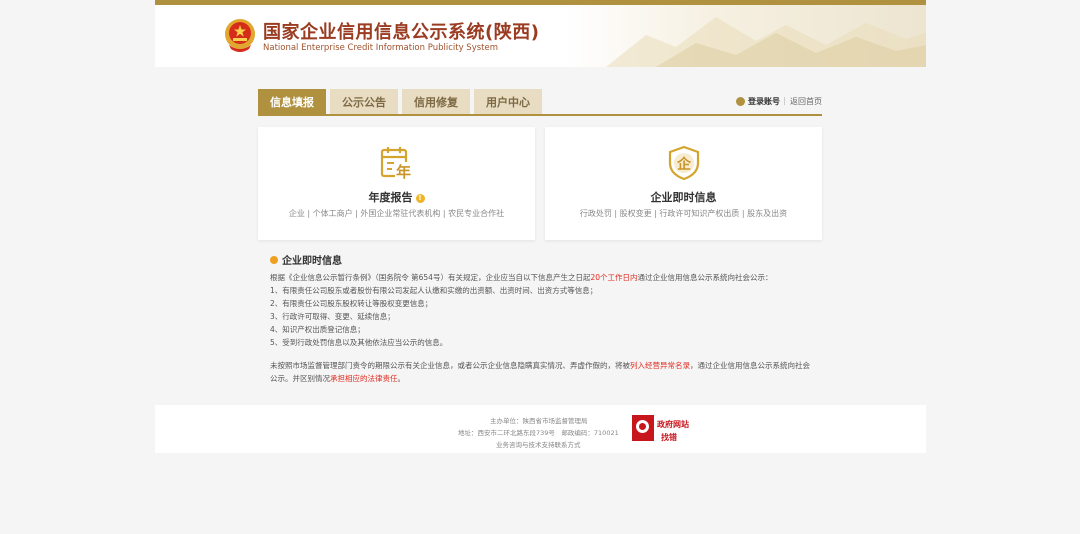 The width and height of the screenshot is (1080, 534). Describe the element at coordinates (683, 197) in the screenshot. I see `enterprise-instant-info-title: 企业即时信息` at that location.